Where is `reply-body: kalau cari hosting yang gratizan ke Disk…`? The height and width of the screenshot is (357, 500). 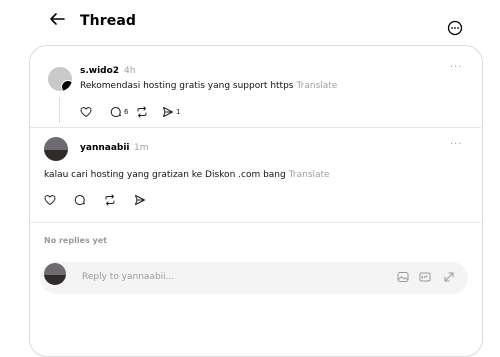 reply-body: kalau cari hosting yang gratizan ke Disk… is located at coordinates (165, 175).